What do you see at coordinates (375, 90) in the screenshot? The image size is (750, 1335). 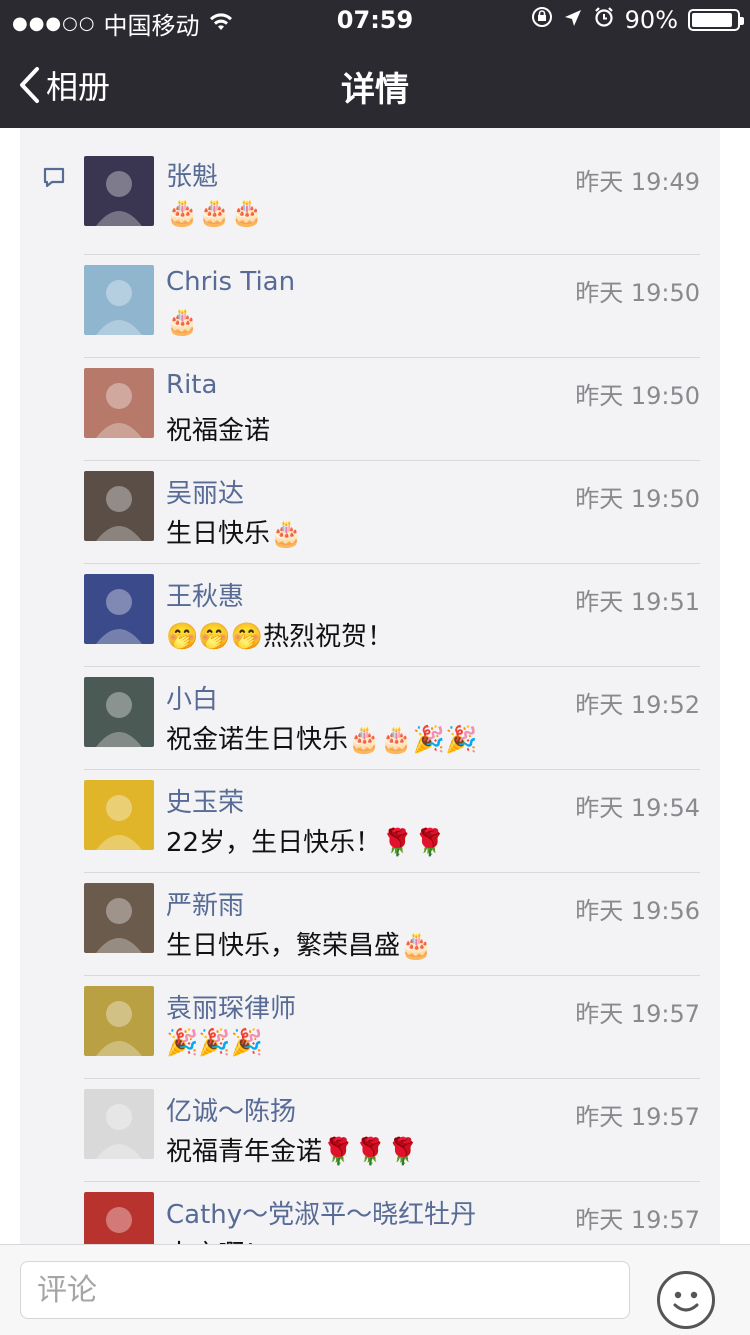 I see `page-title: 详情` at bounding box center [375, 90].